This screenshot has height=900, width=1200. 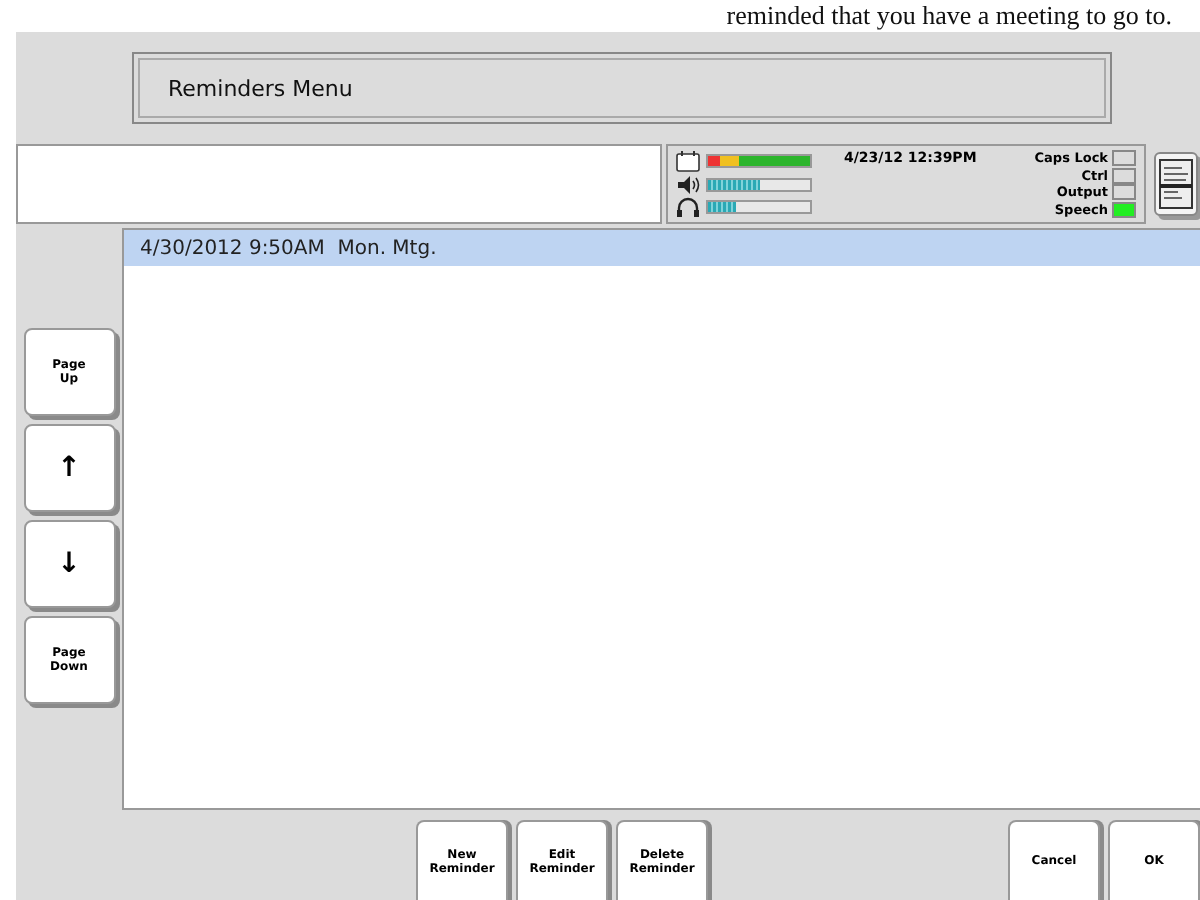 I want to click on calendar-icon, so click(x=688, y=161).